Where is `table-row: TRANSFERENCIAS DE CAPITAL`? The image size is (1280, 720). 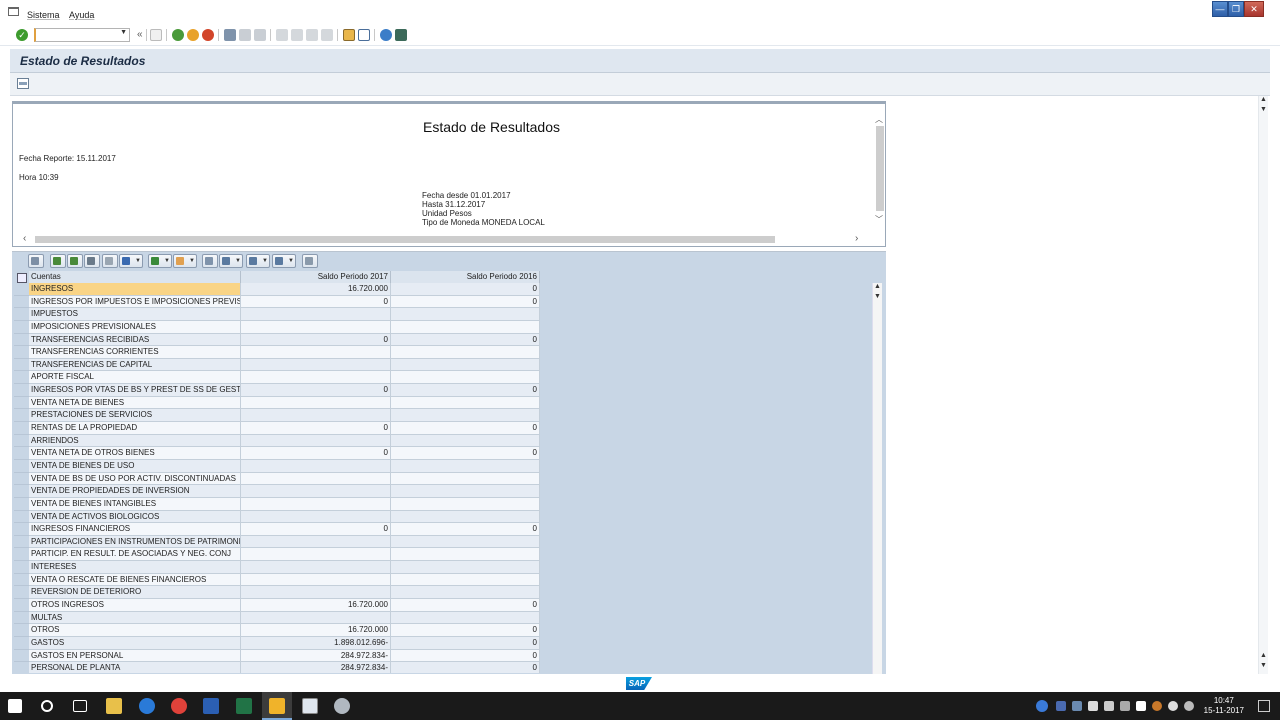
table-row: TRANSFERENCIAS DE CAPITAL is located at coordinates (444, 365).